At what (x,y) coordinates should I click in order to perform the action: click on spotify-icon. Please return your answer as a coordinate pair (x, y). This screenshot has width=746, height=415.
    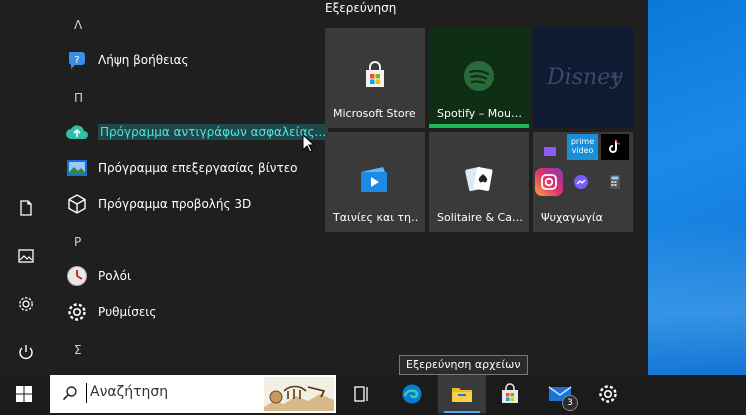
    Looking at the image, I should click on (479, 76).